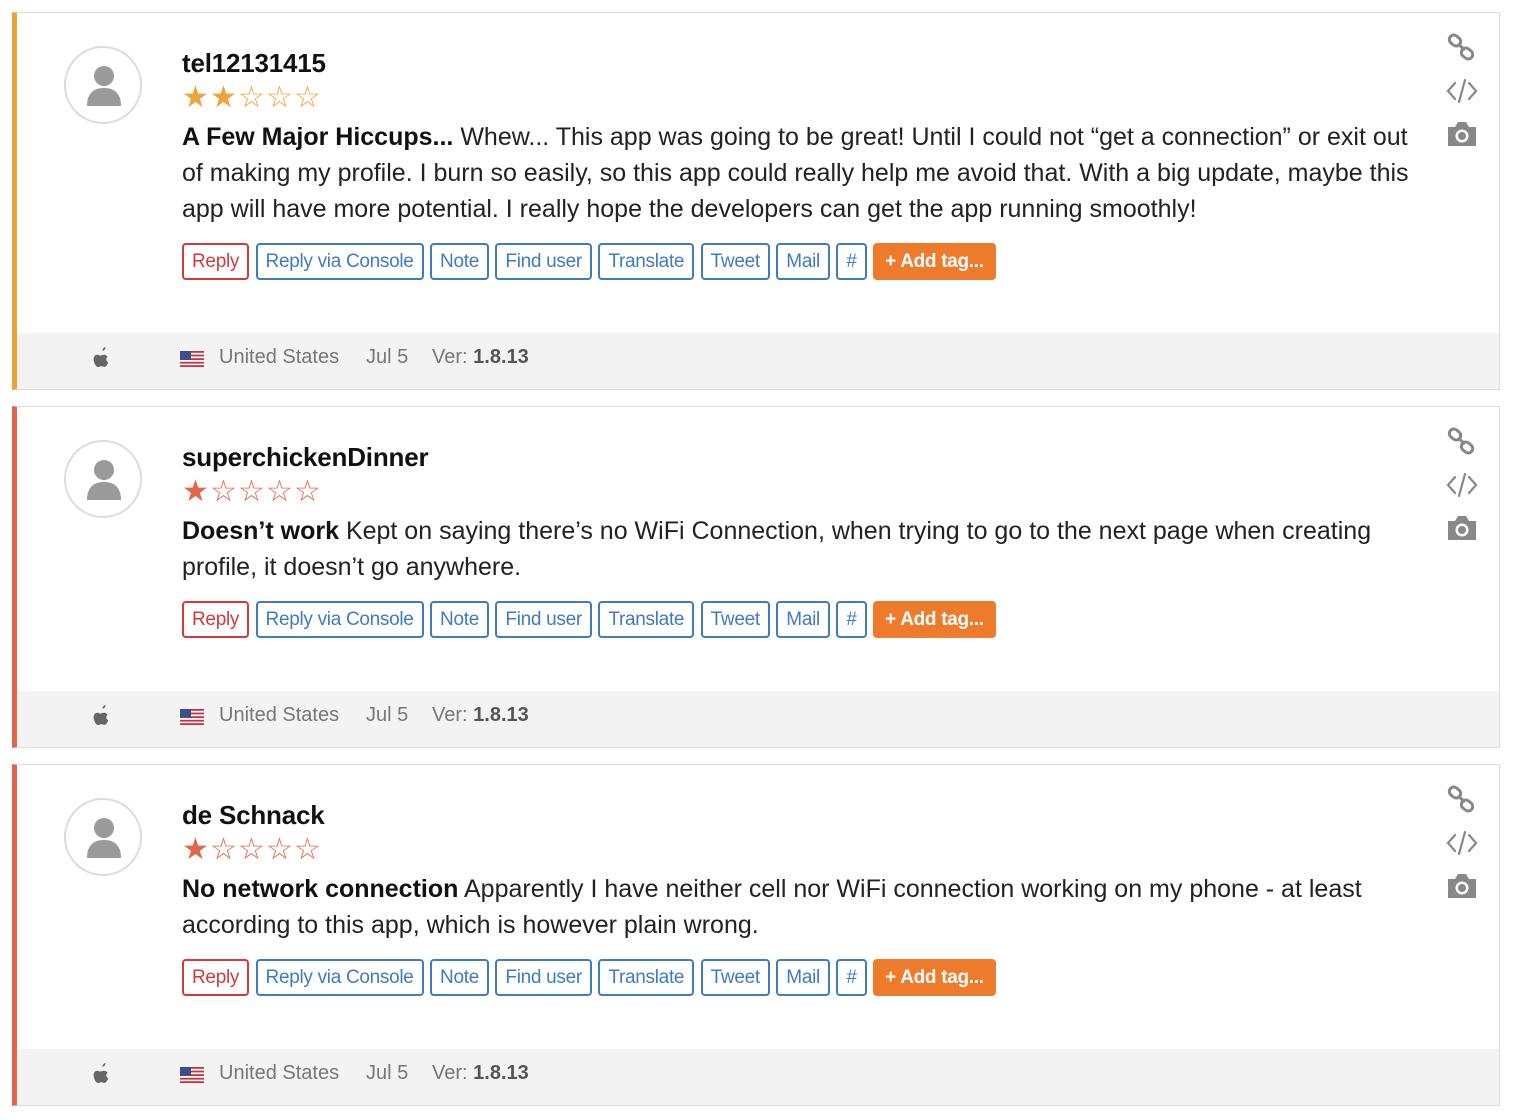 Image resolution: width=1534 pixels, height=1120 pixels. I want to click on username: superchickenDinner, so click(801, 457).